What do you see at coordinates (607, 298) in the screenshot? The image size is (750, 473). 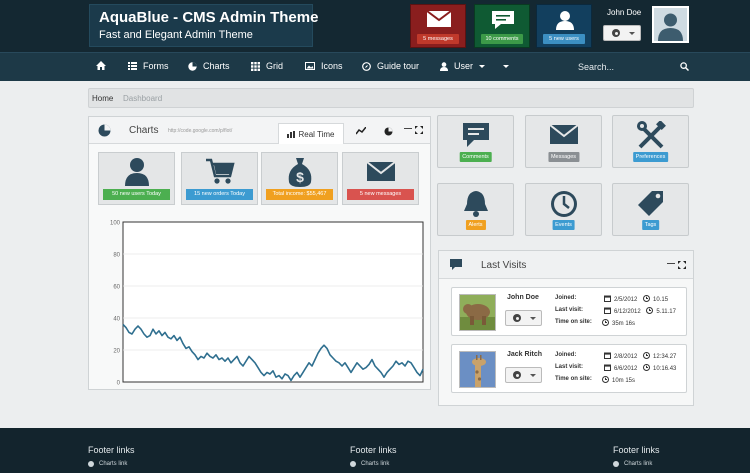 I see `calendar-icon` at bounding box center [607, 298].